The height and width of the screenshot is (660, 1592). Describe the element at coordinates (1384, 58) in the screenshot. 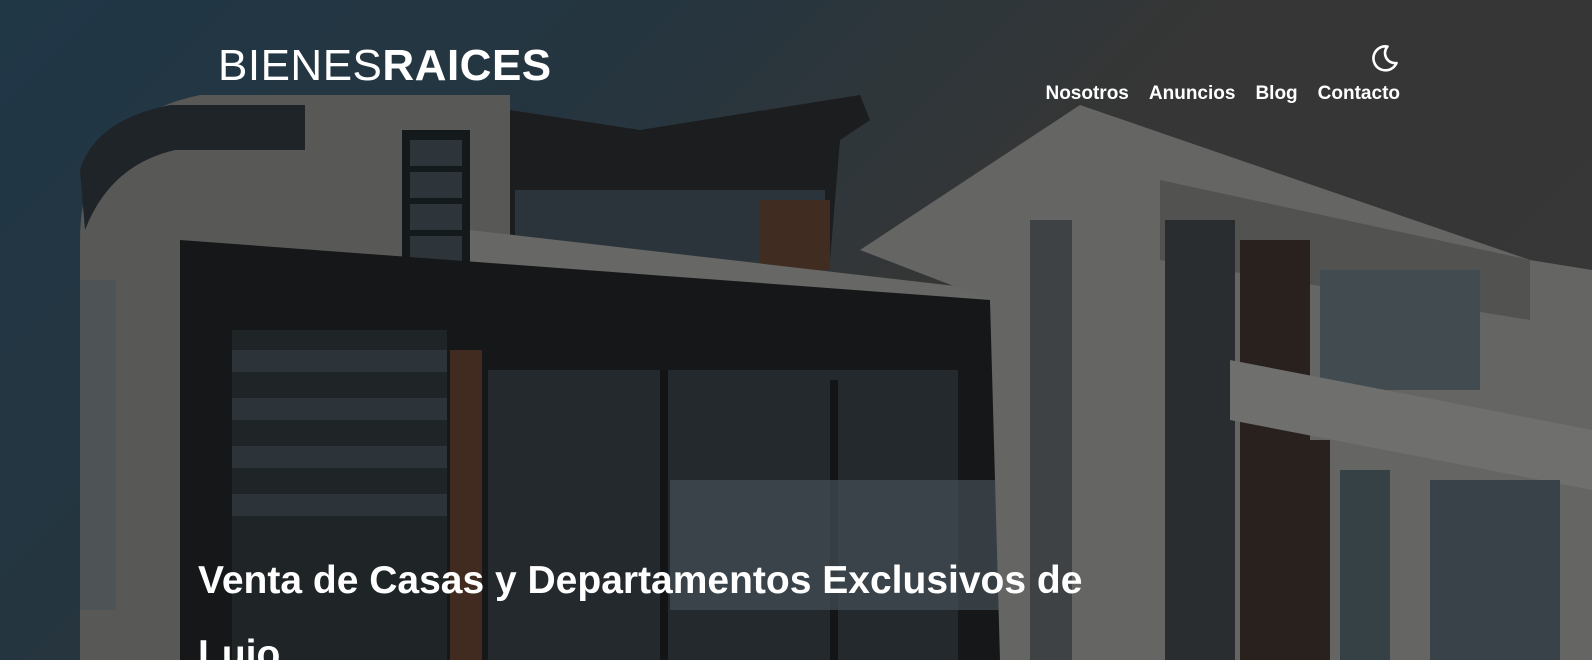

I see `moon-icon` at that location.